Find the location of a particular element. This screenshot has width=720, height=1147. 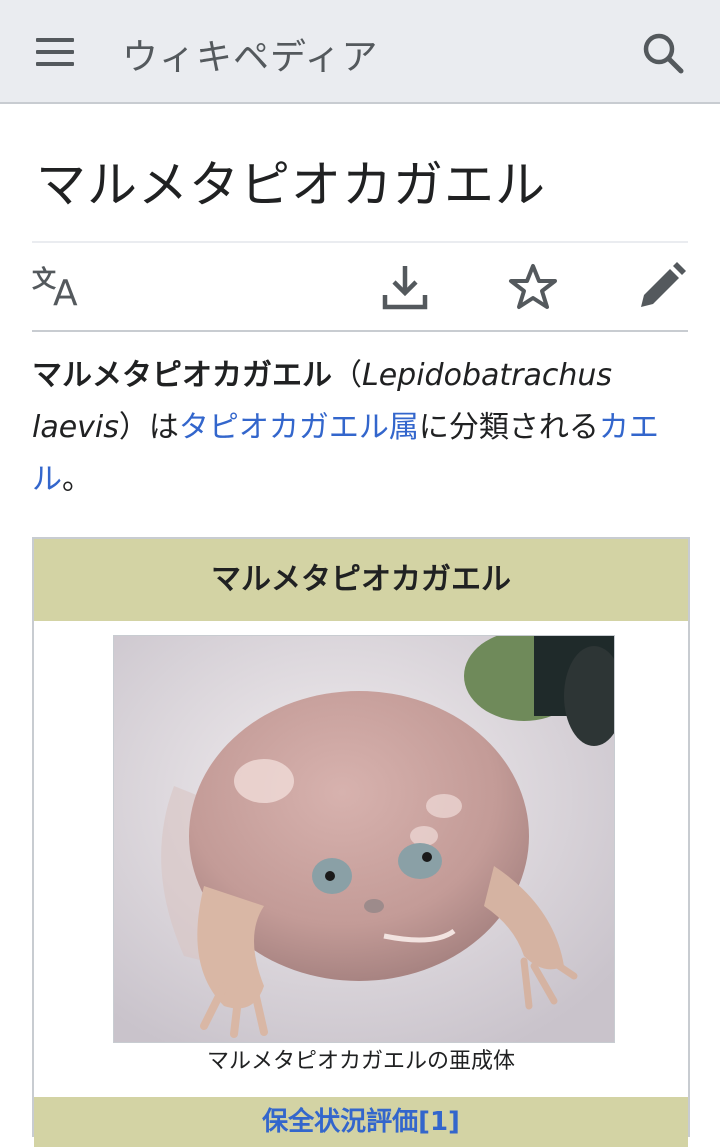

edit-pencil-icon is located at coordinates (661, 287).